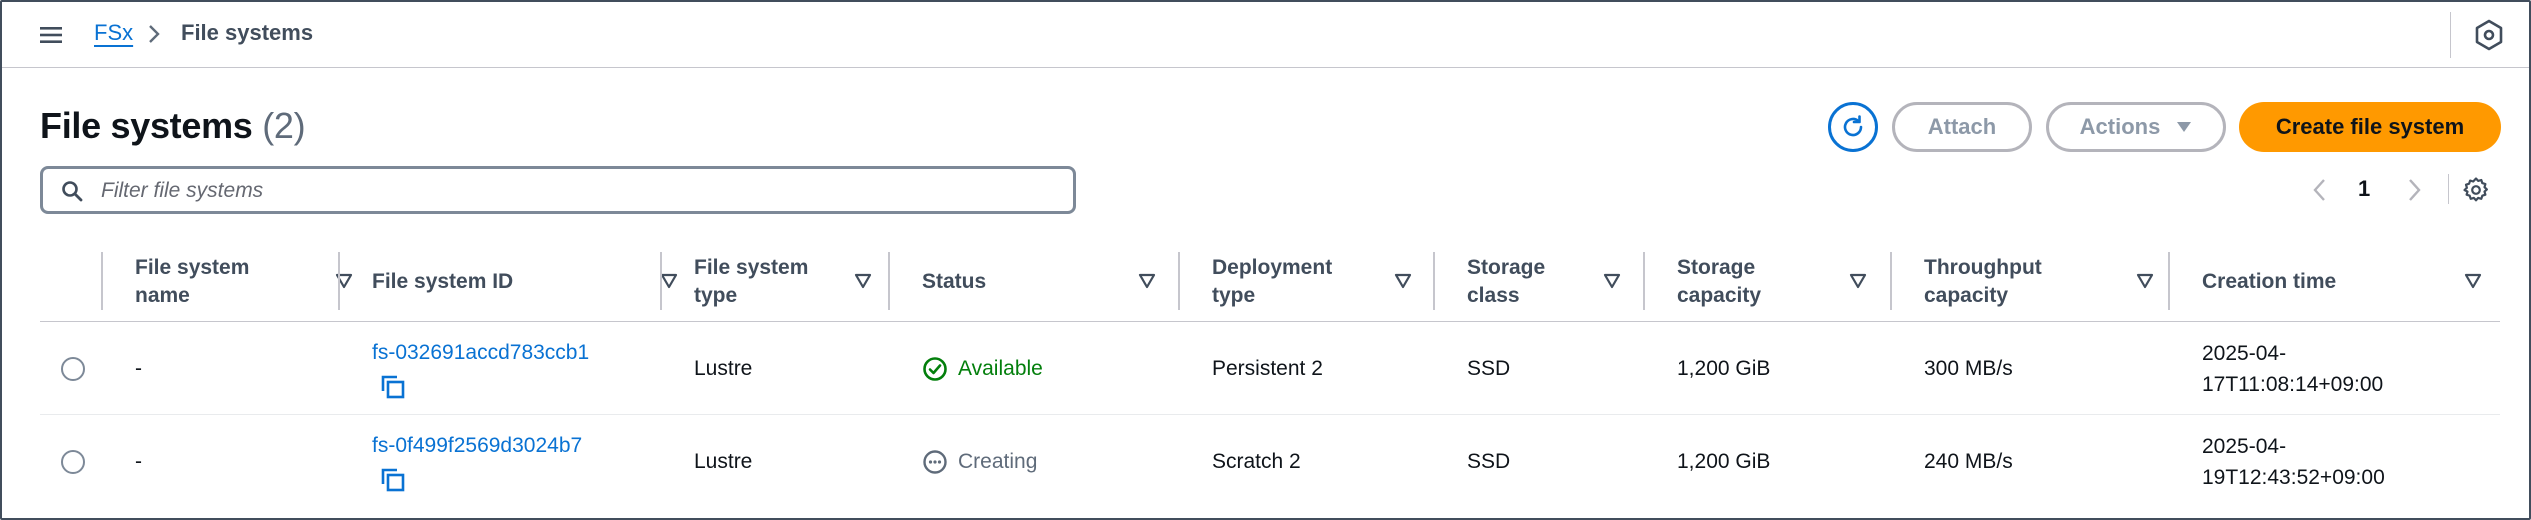 Image resolution: width=2531 pixels, height=520 pixels. I want to click on column-header-label: Deployment, so click(1272, 267).